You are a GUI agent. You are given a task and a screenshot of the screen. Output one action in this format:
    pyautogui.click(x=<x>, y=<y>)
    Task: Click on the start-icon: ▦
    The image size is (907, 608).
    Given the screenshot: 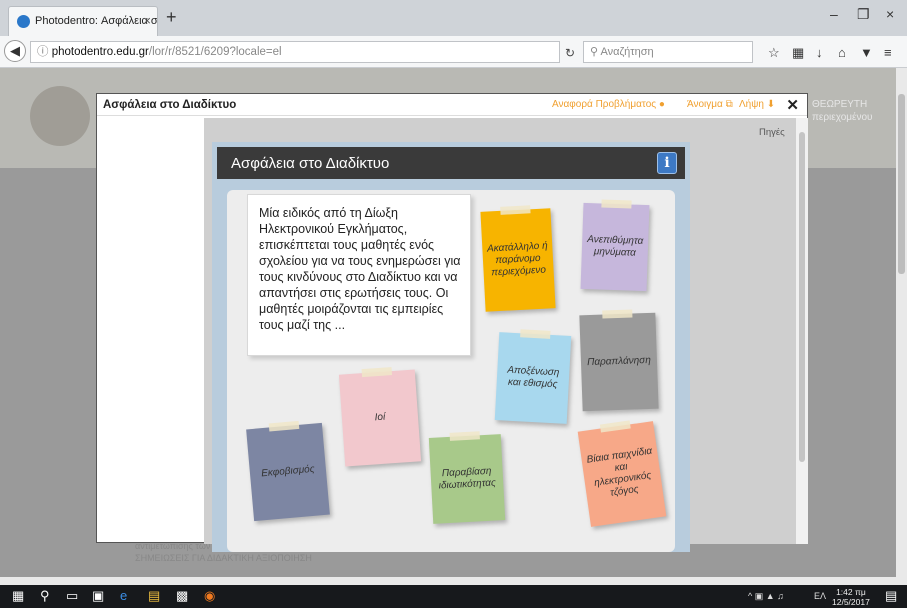 What is the action you would take?
    pyautogui.click(x=18, y=596)
    